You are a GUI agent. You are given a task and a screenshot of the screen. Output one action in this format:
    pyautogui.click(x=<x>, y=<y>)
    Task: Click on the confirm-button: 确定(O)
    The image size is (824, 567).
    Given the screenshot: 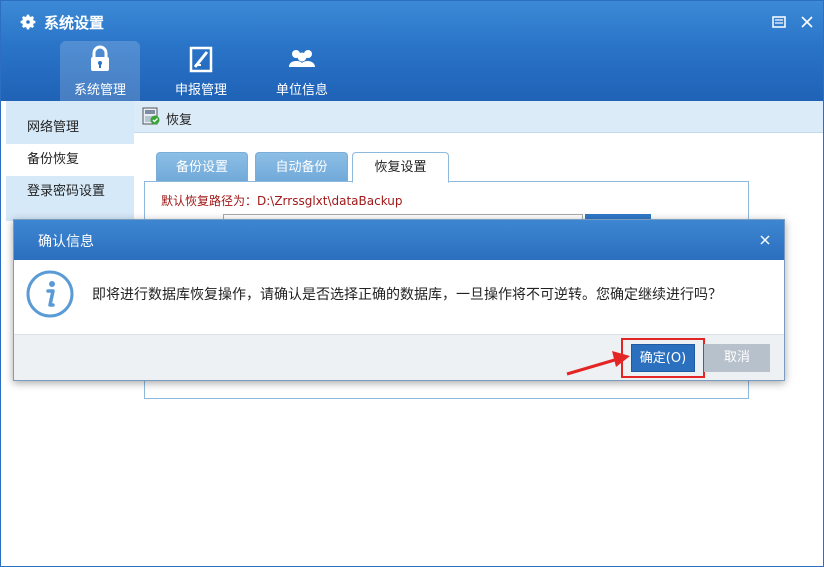 What is the action you would take?
    pyautogui.click(x=663, y=358)
    